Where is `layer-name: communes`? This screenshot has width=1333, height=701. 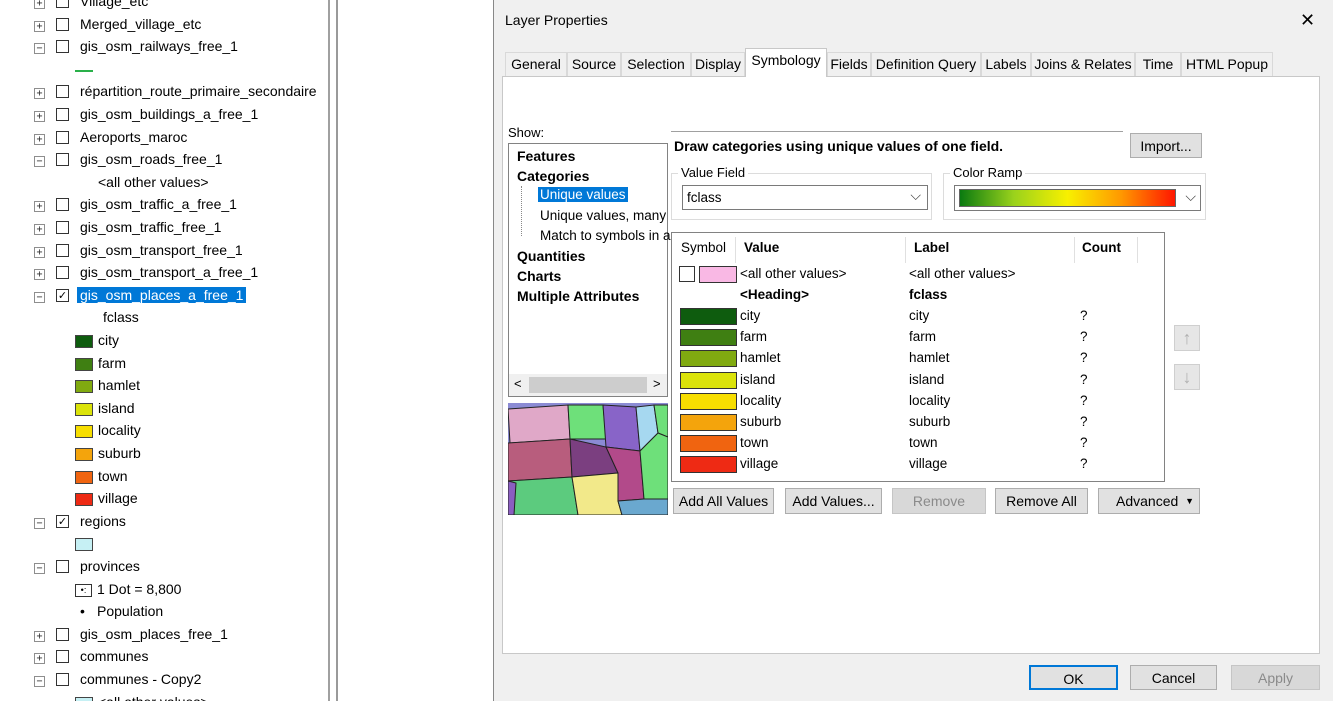
layer-name: communes is located at coordinates (114, 656).